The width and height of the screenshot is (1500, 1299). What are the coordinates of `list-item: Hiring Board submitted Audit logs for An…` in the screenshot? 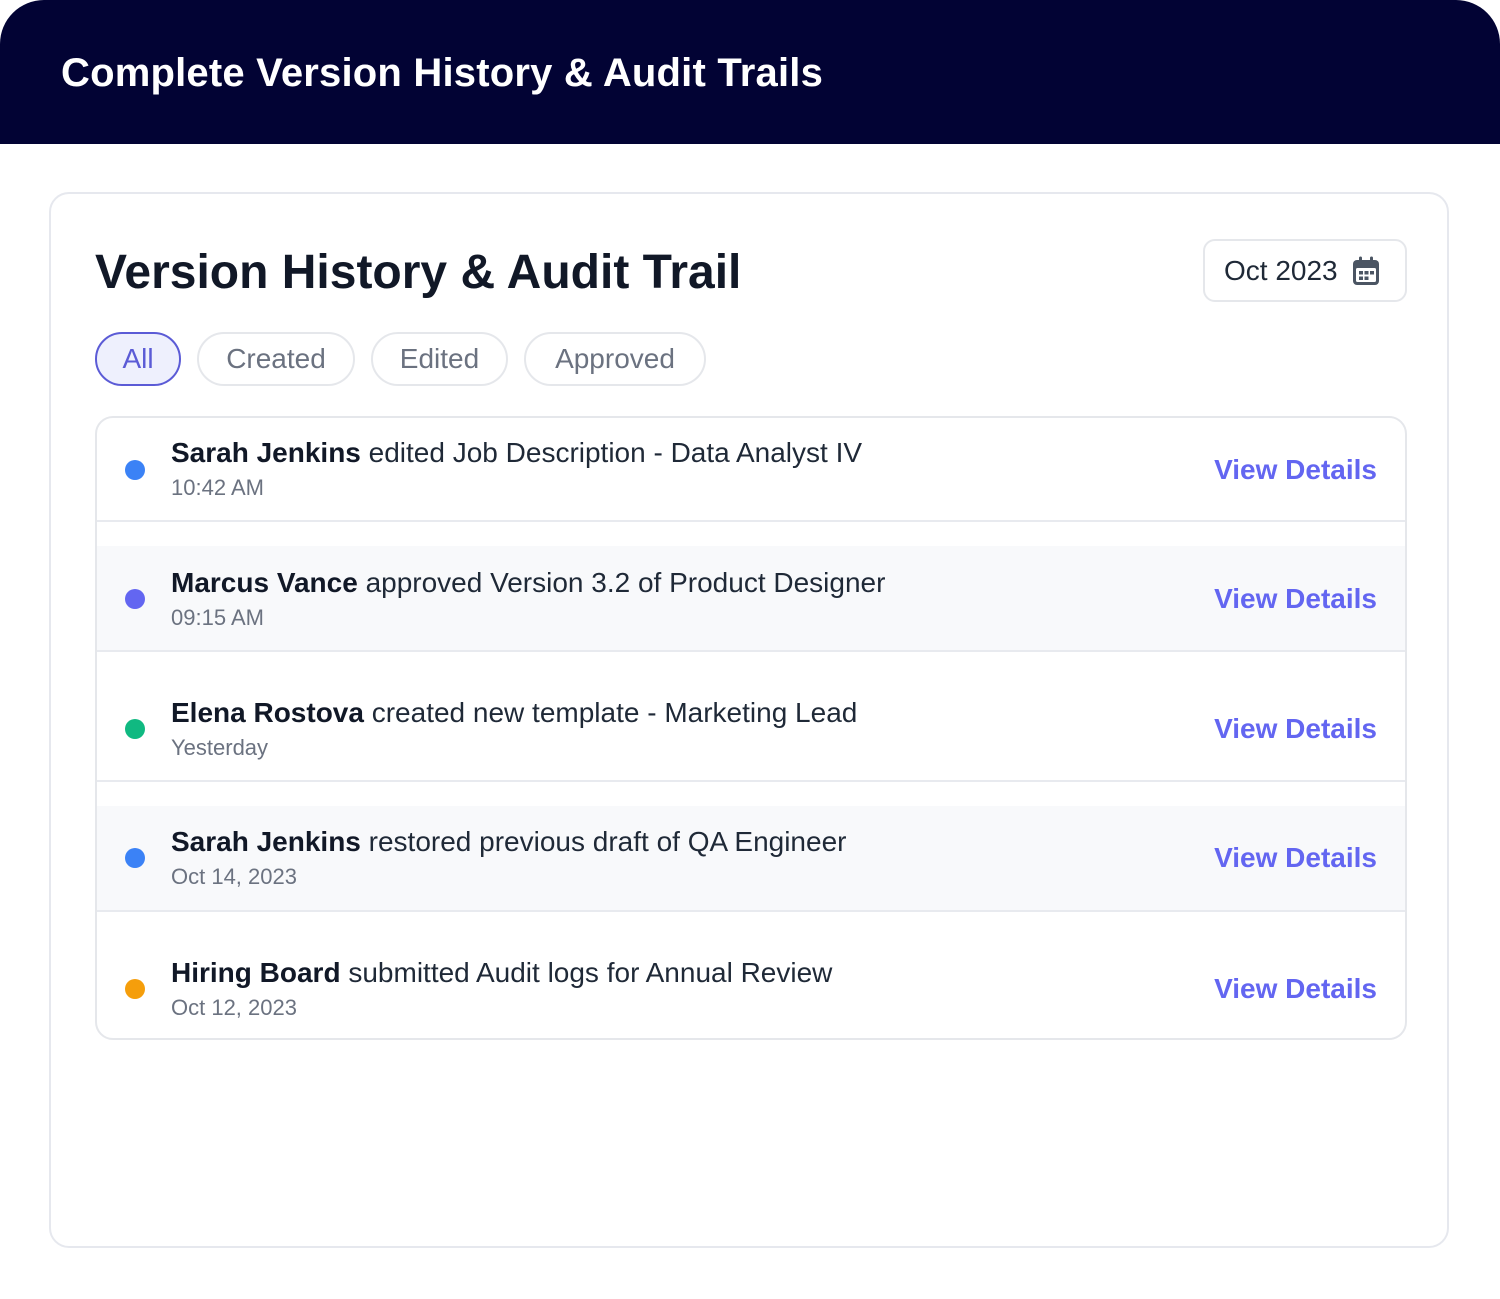 It's located at (751, 975).